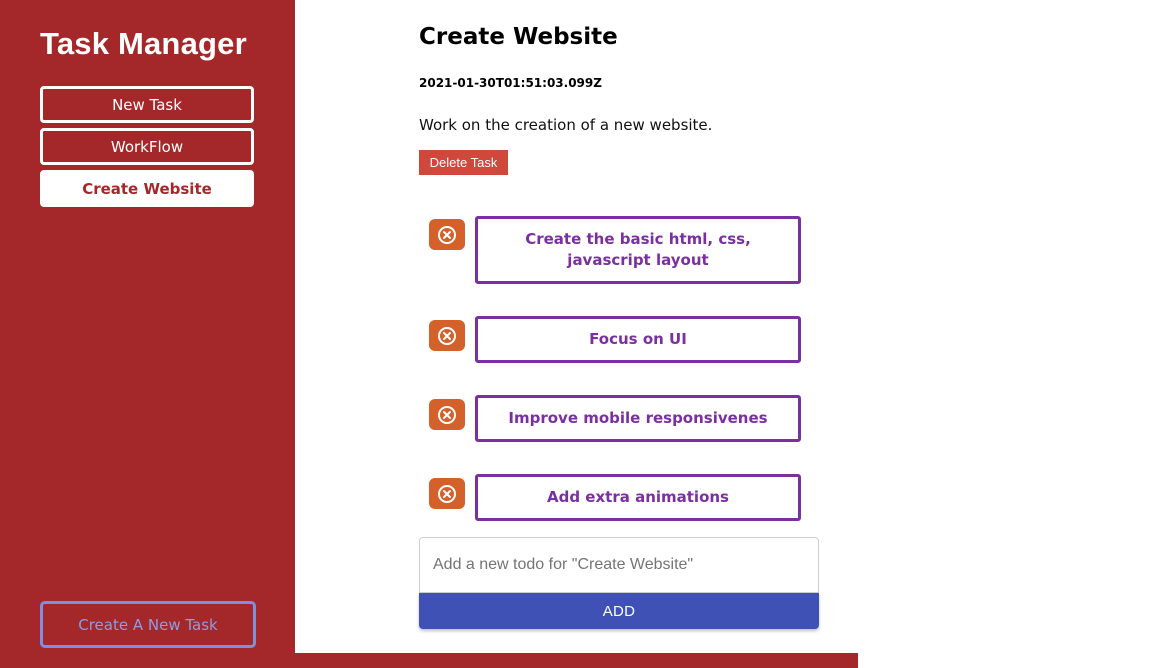  Describe the element at coordinates (638, 418) in the screenshot. I see `todo-item: Improve mobile responsivenes` at that location.